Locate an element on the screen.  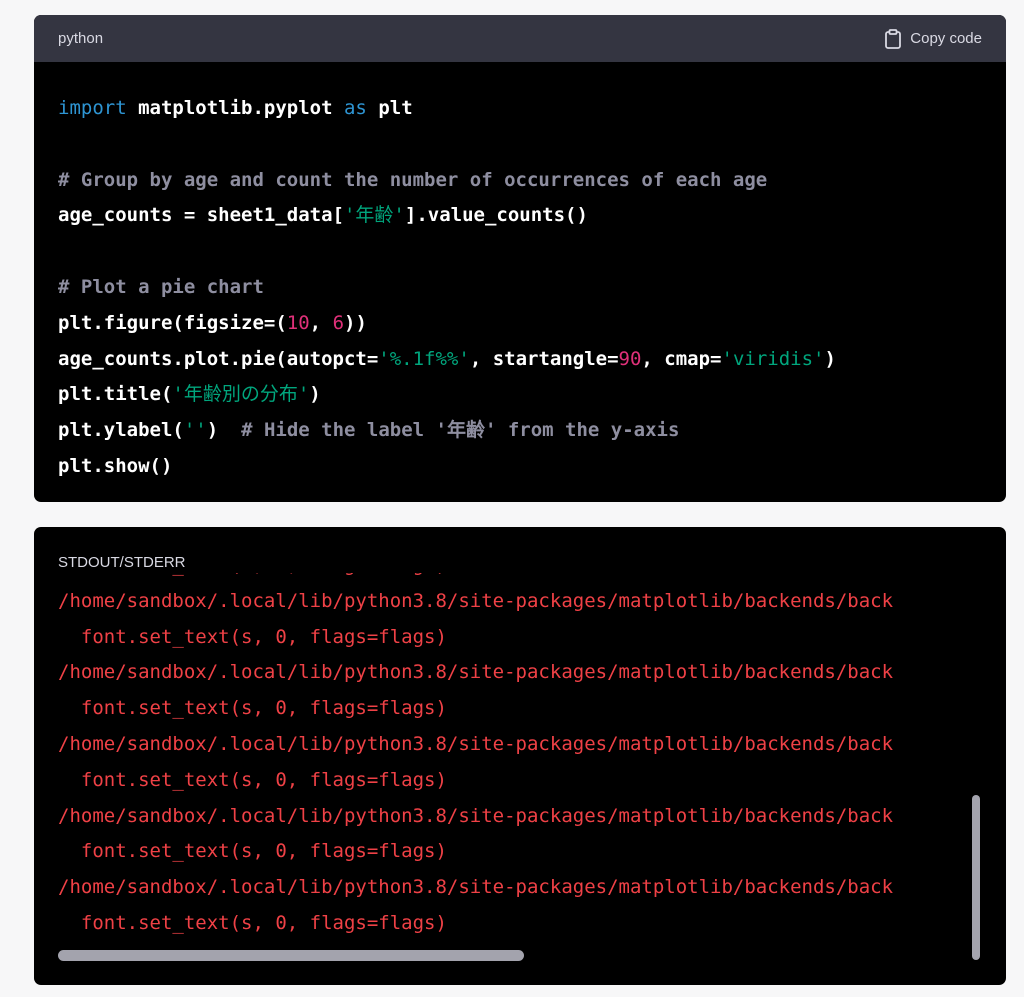
code-line: # Plot a pie chart is located at coordinates (520, 288).